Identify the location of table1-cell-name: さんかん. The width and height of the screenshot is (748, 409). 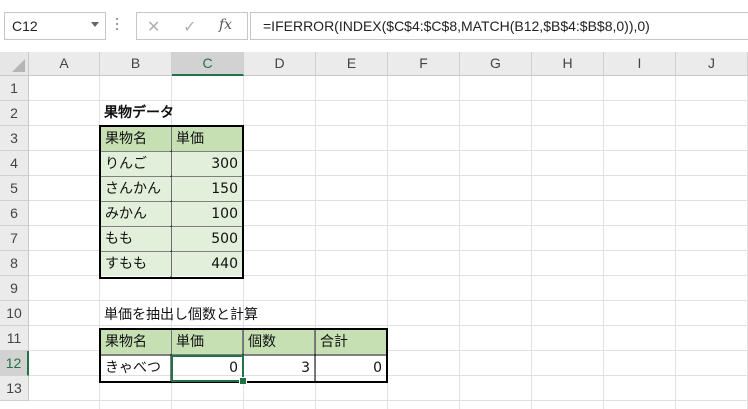
(136, 189).